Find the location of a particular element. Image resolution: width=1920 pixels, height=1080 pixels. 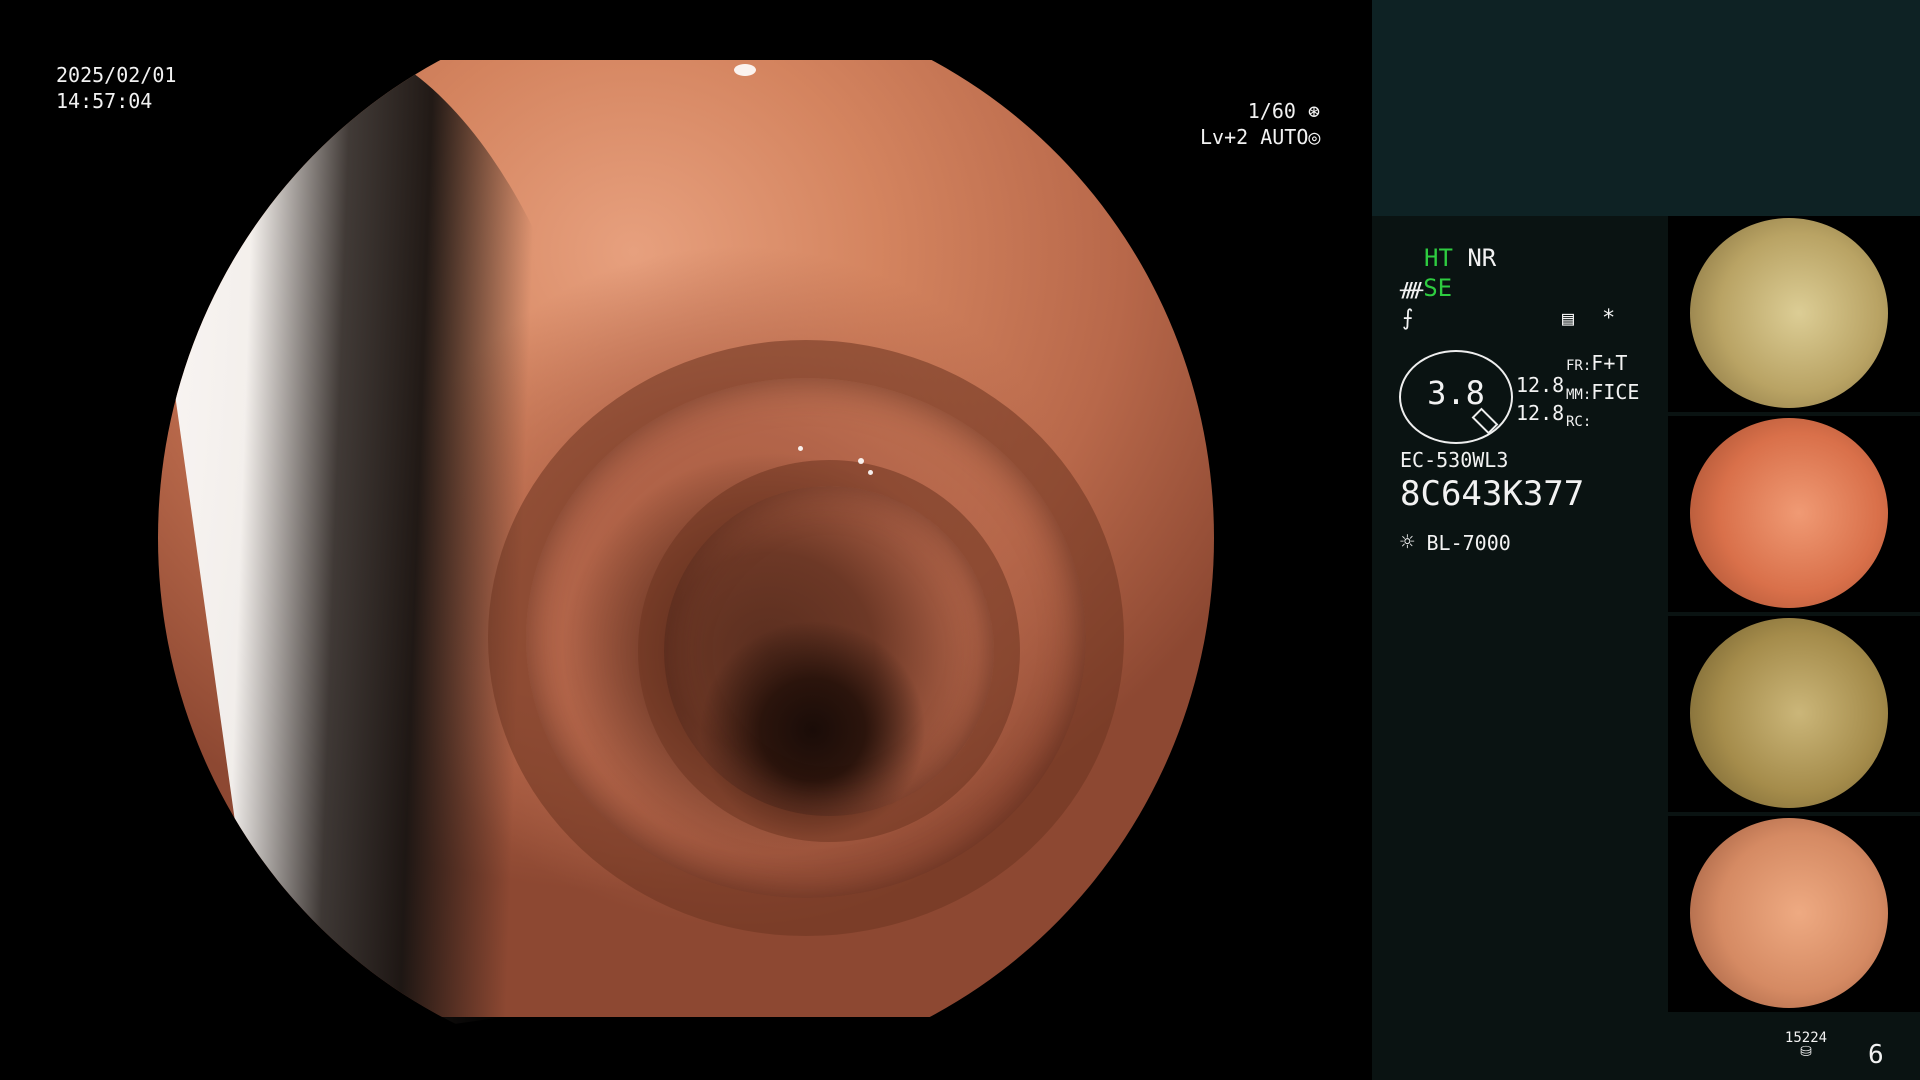

fr-label: FR: is located at coordinates (1579, 366).